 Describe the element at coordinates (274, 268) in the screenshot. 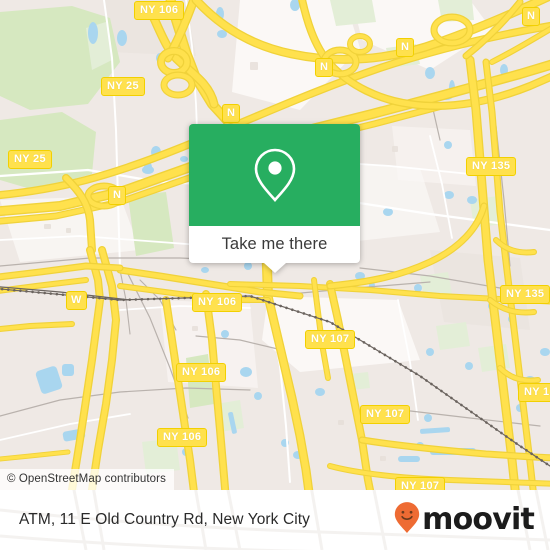

I see `popup-pointer-tail` at that location.